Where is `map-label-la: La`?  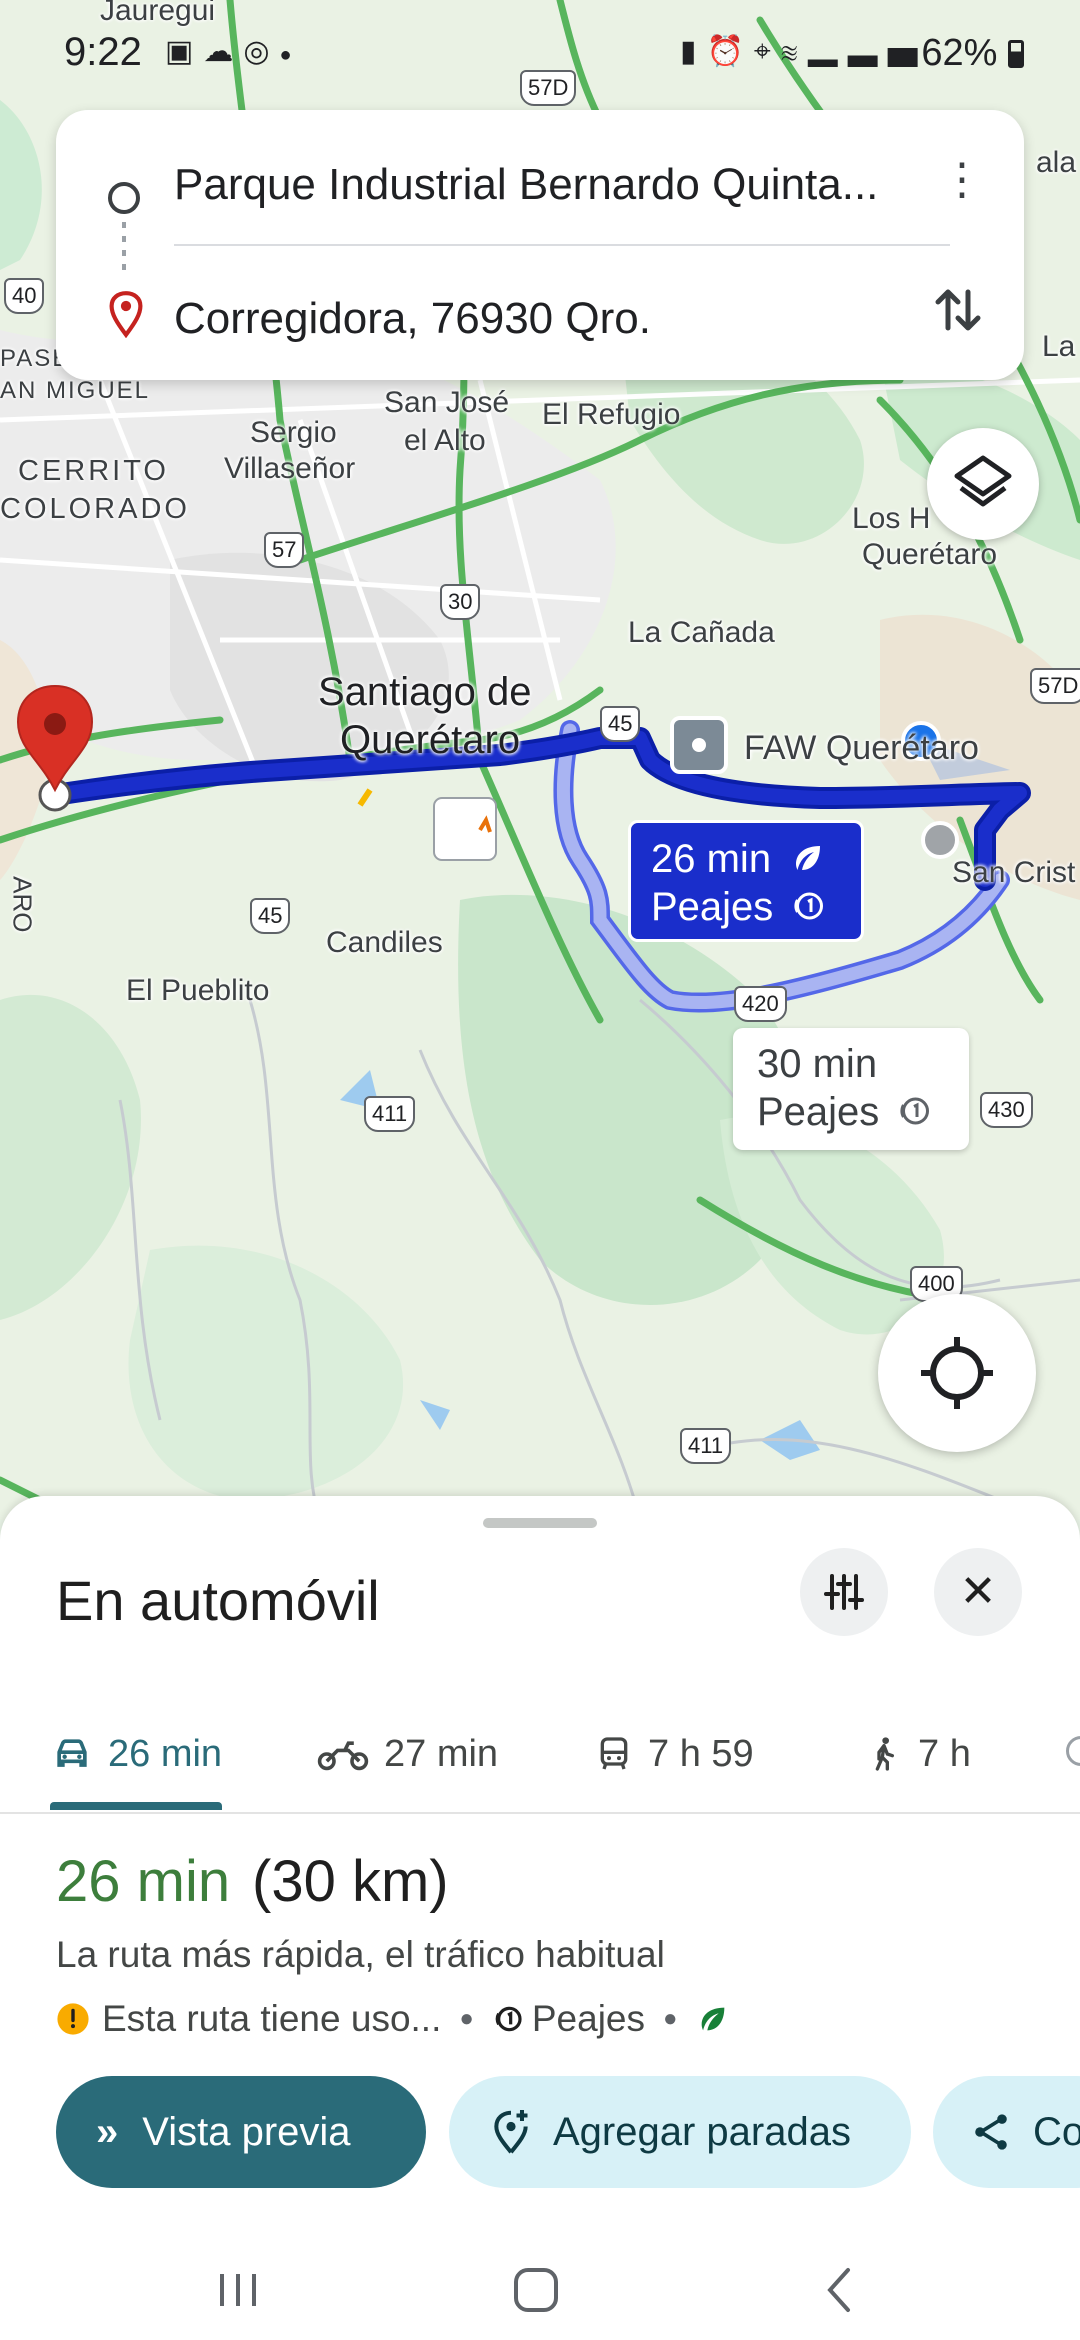 map-label-la: La is located at coordinates (1059, 346).